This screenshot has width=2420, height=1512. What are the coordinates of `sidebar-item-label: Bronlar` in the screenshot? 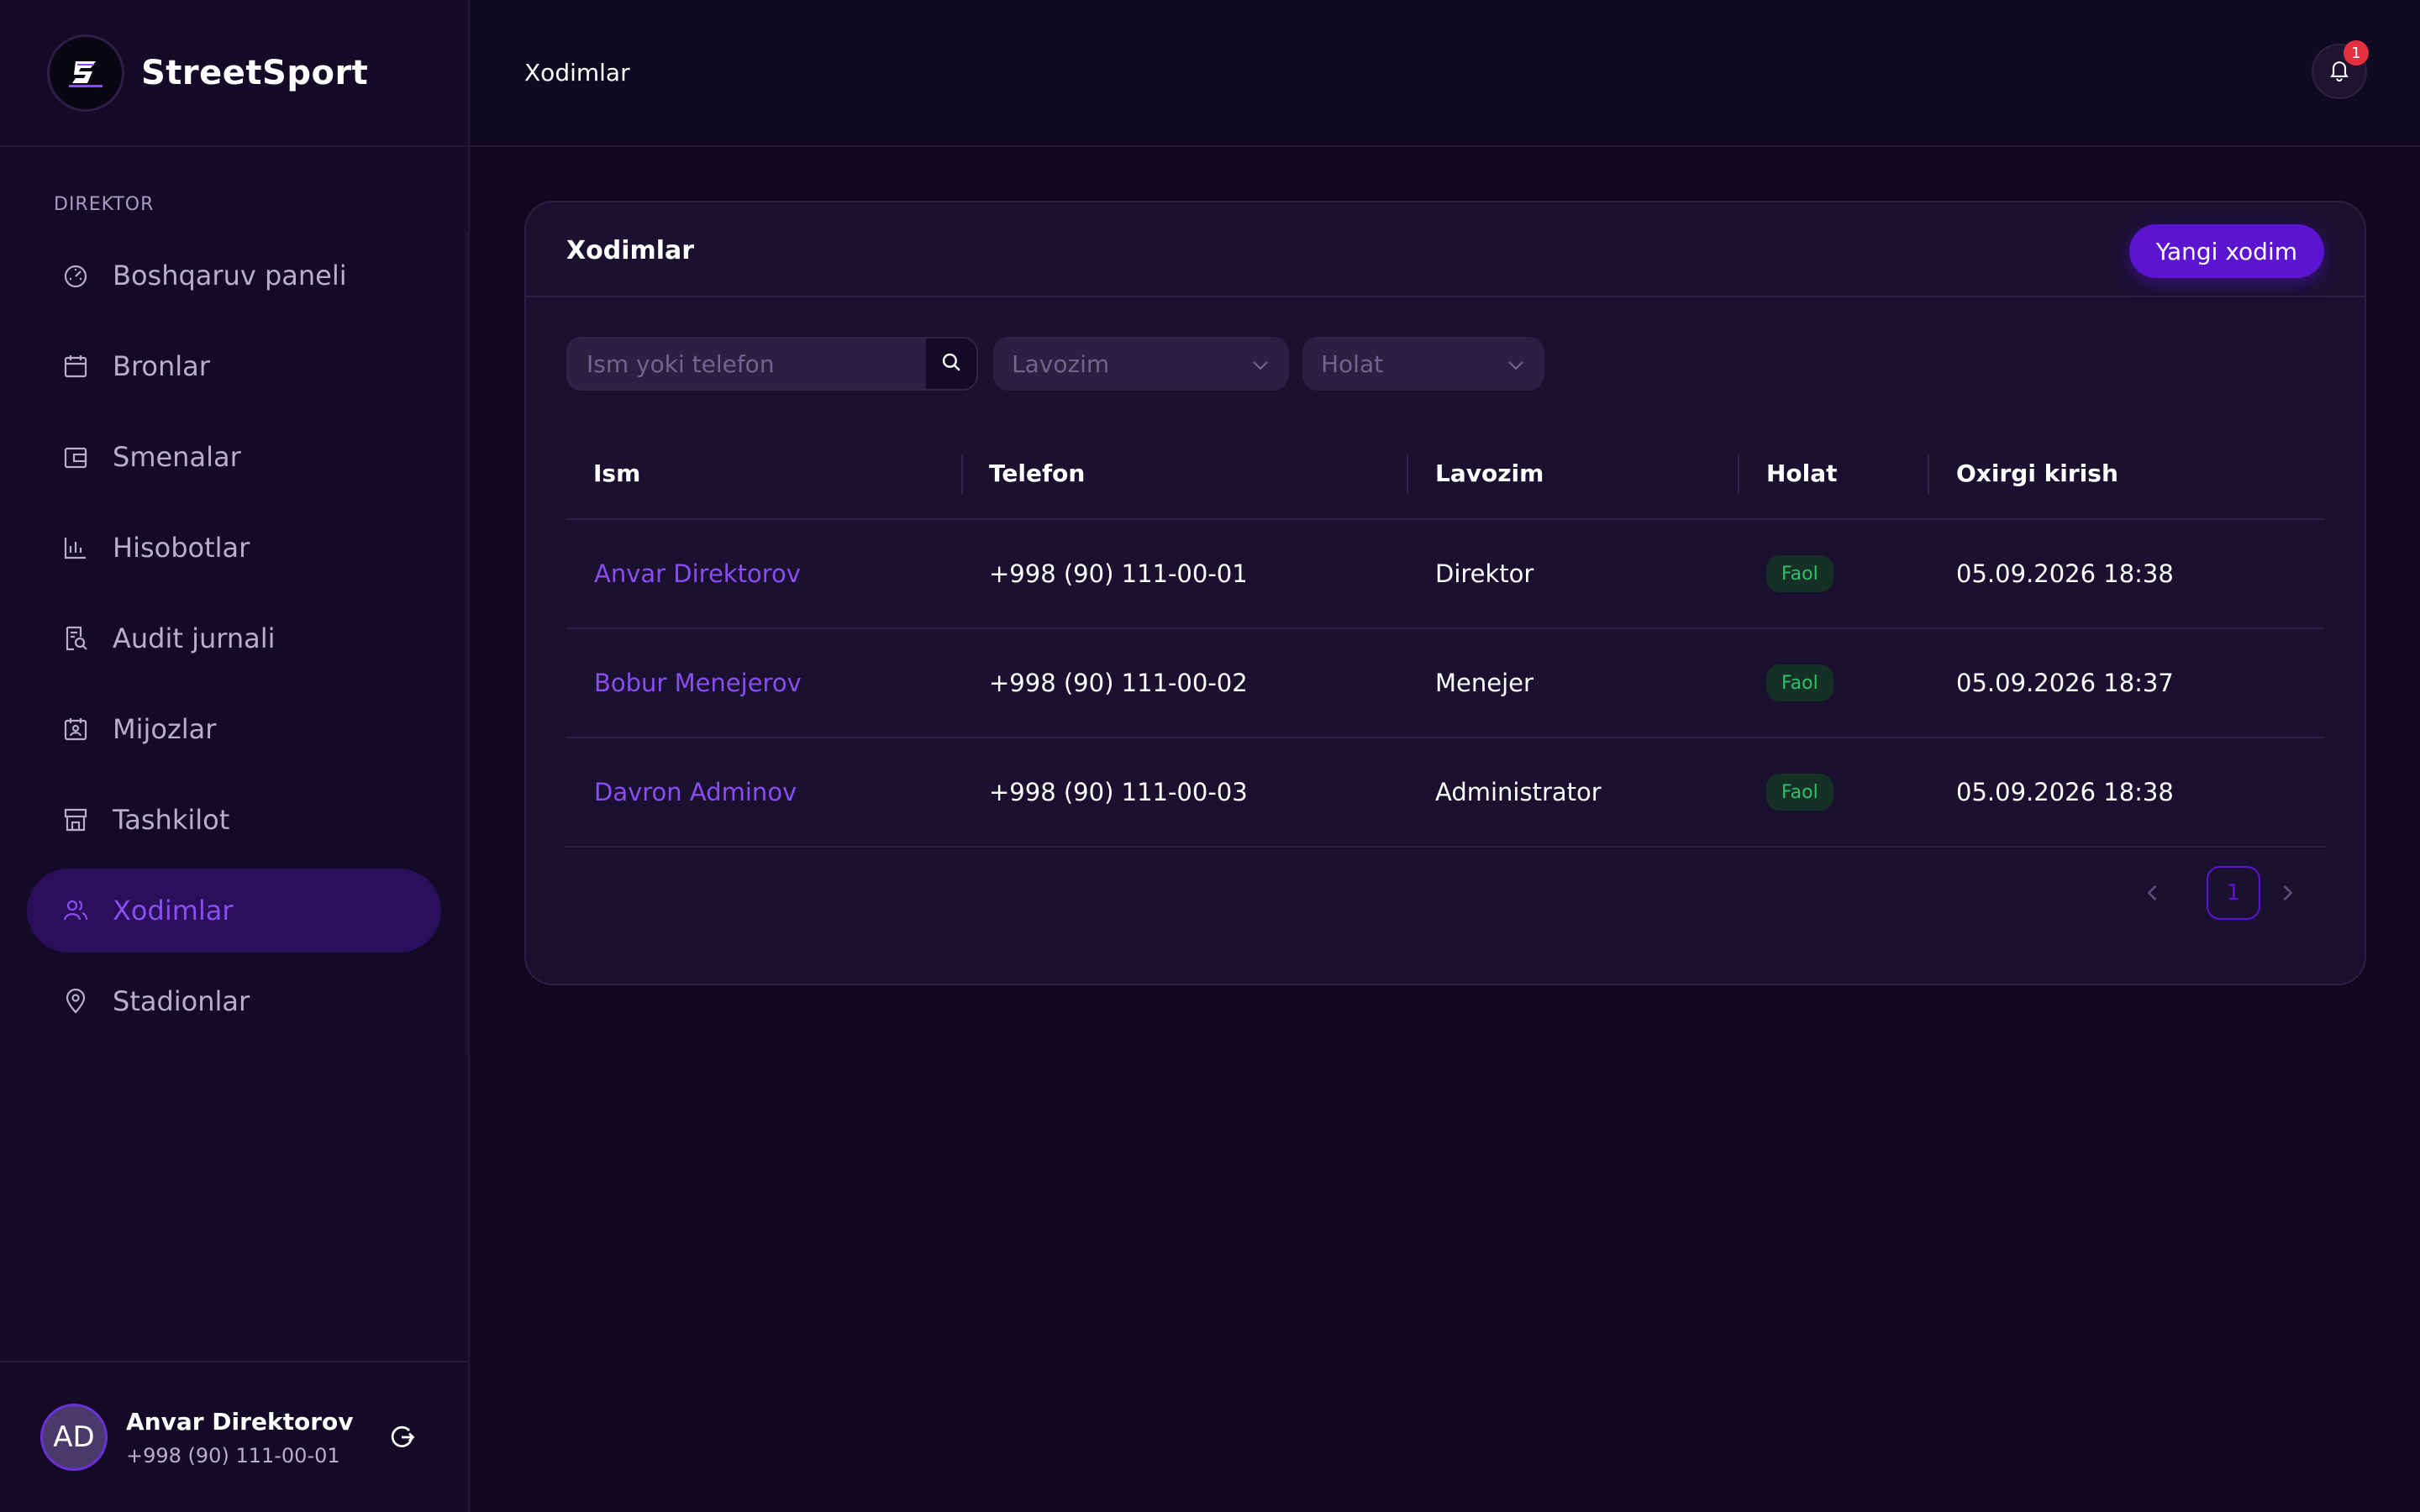 It's located at (161, 366).